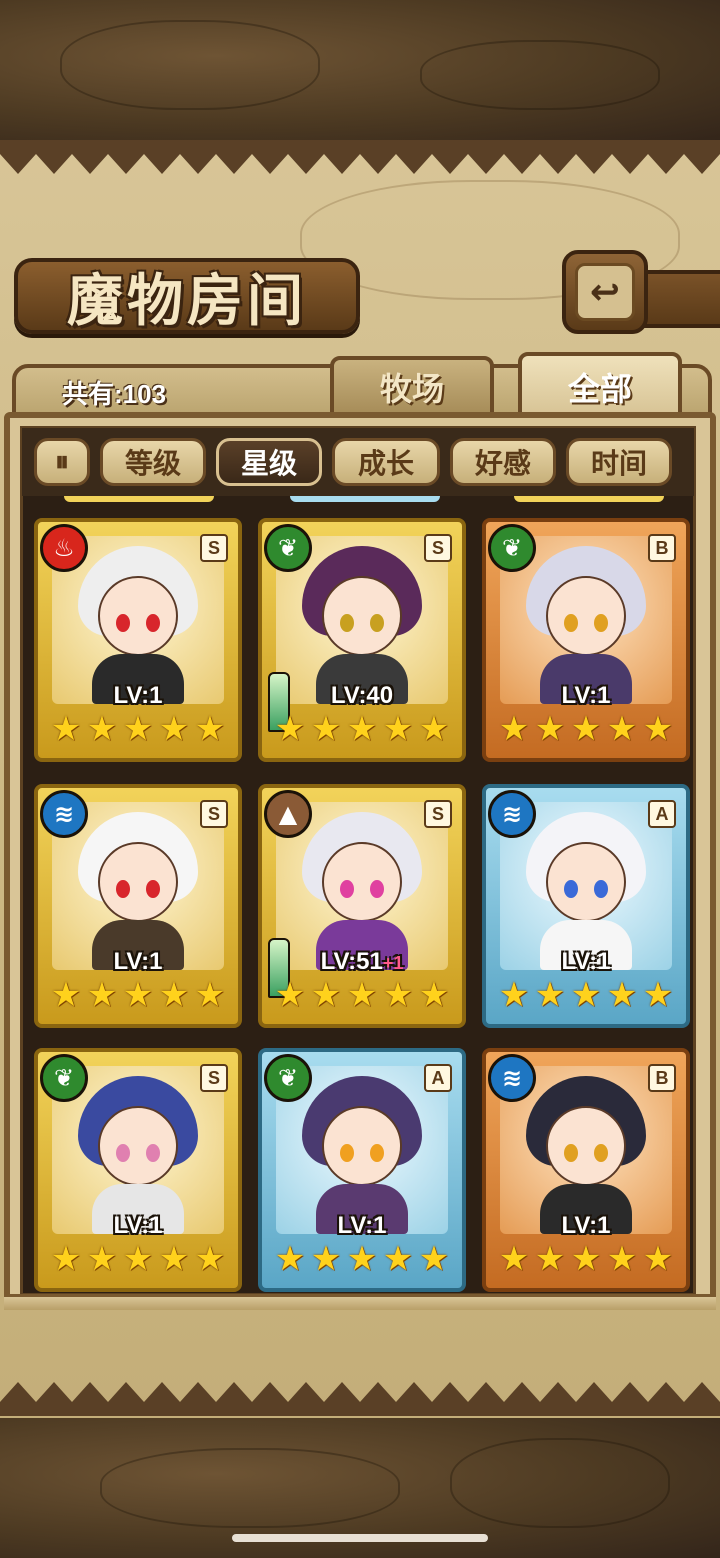 This screenshot has width=720, height=1558. Describe the element at coordinates (586, 640) in the screenshot. I see `monster-card: ❦ B LV:1 ★ ★ ★ ★ ★` at that location.